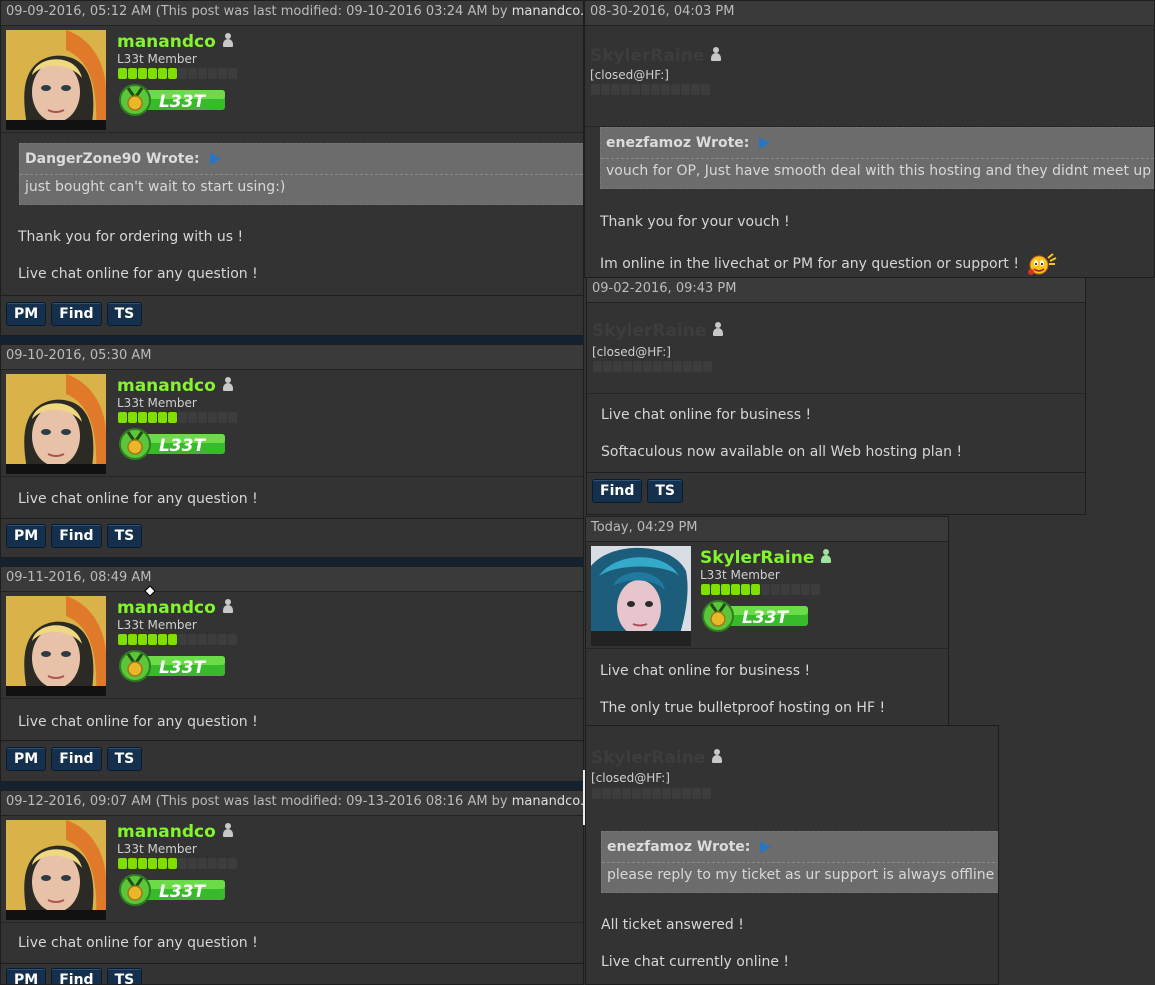 This screenshot has width=1155, height=985. Describe the element at coordinates (79, 355) in the screenshot. I see `post-date: 09-10-2016, 05:30 AM` at that location.